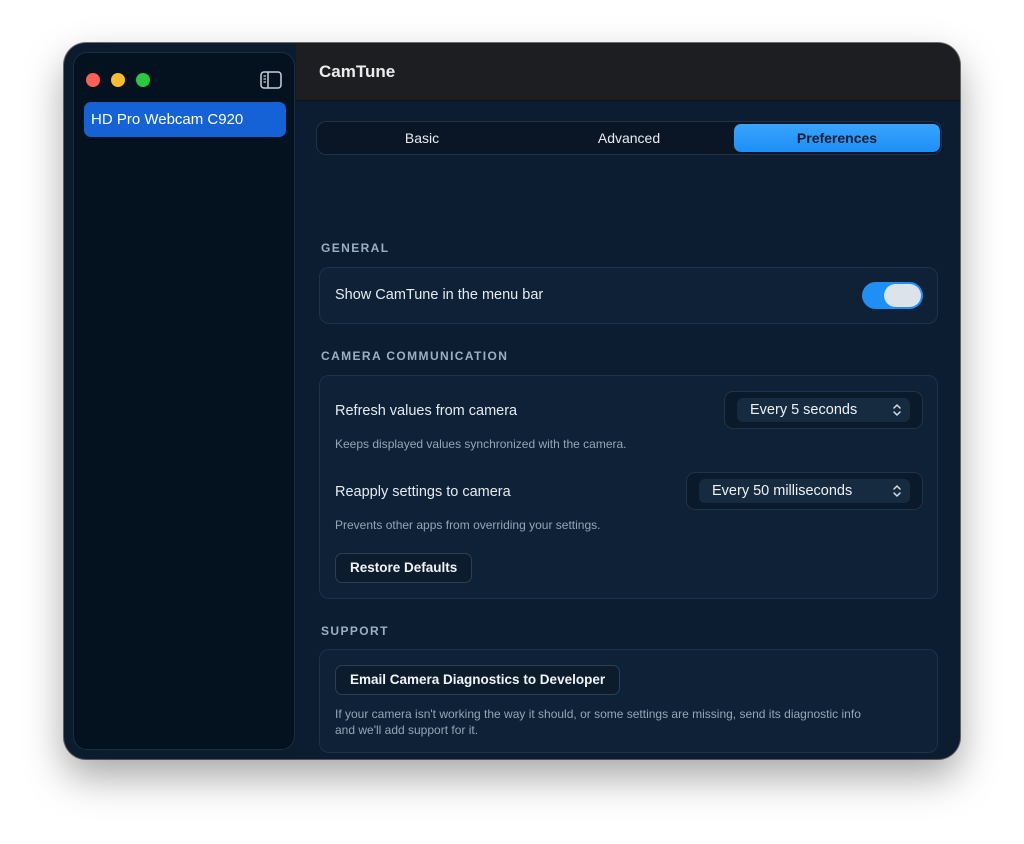  I want to click on reapply-interval-select: Every 50 milliseconds, so click(804, 491).